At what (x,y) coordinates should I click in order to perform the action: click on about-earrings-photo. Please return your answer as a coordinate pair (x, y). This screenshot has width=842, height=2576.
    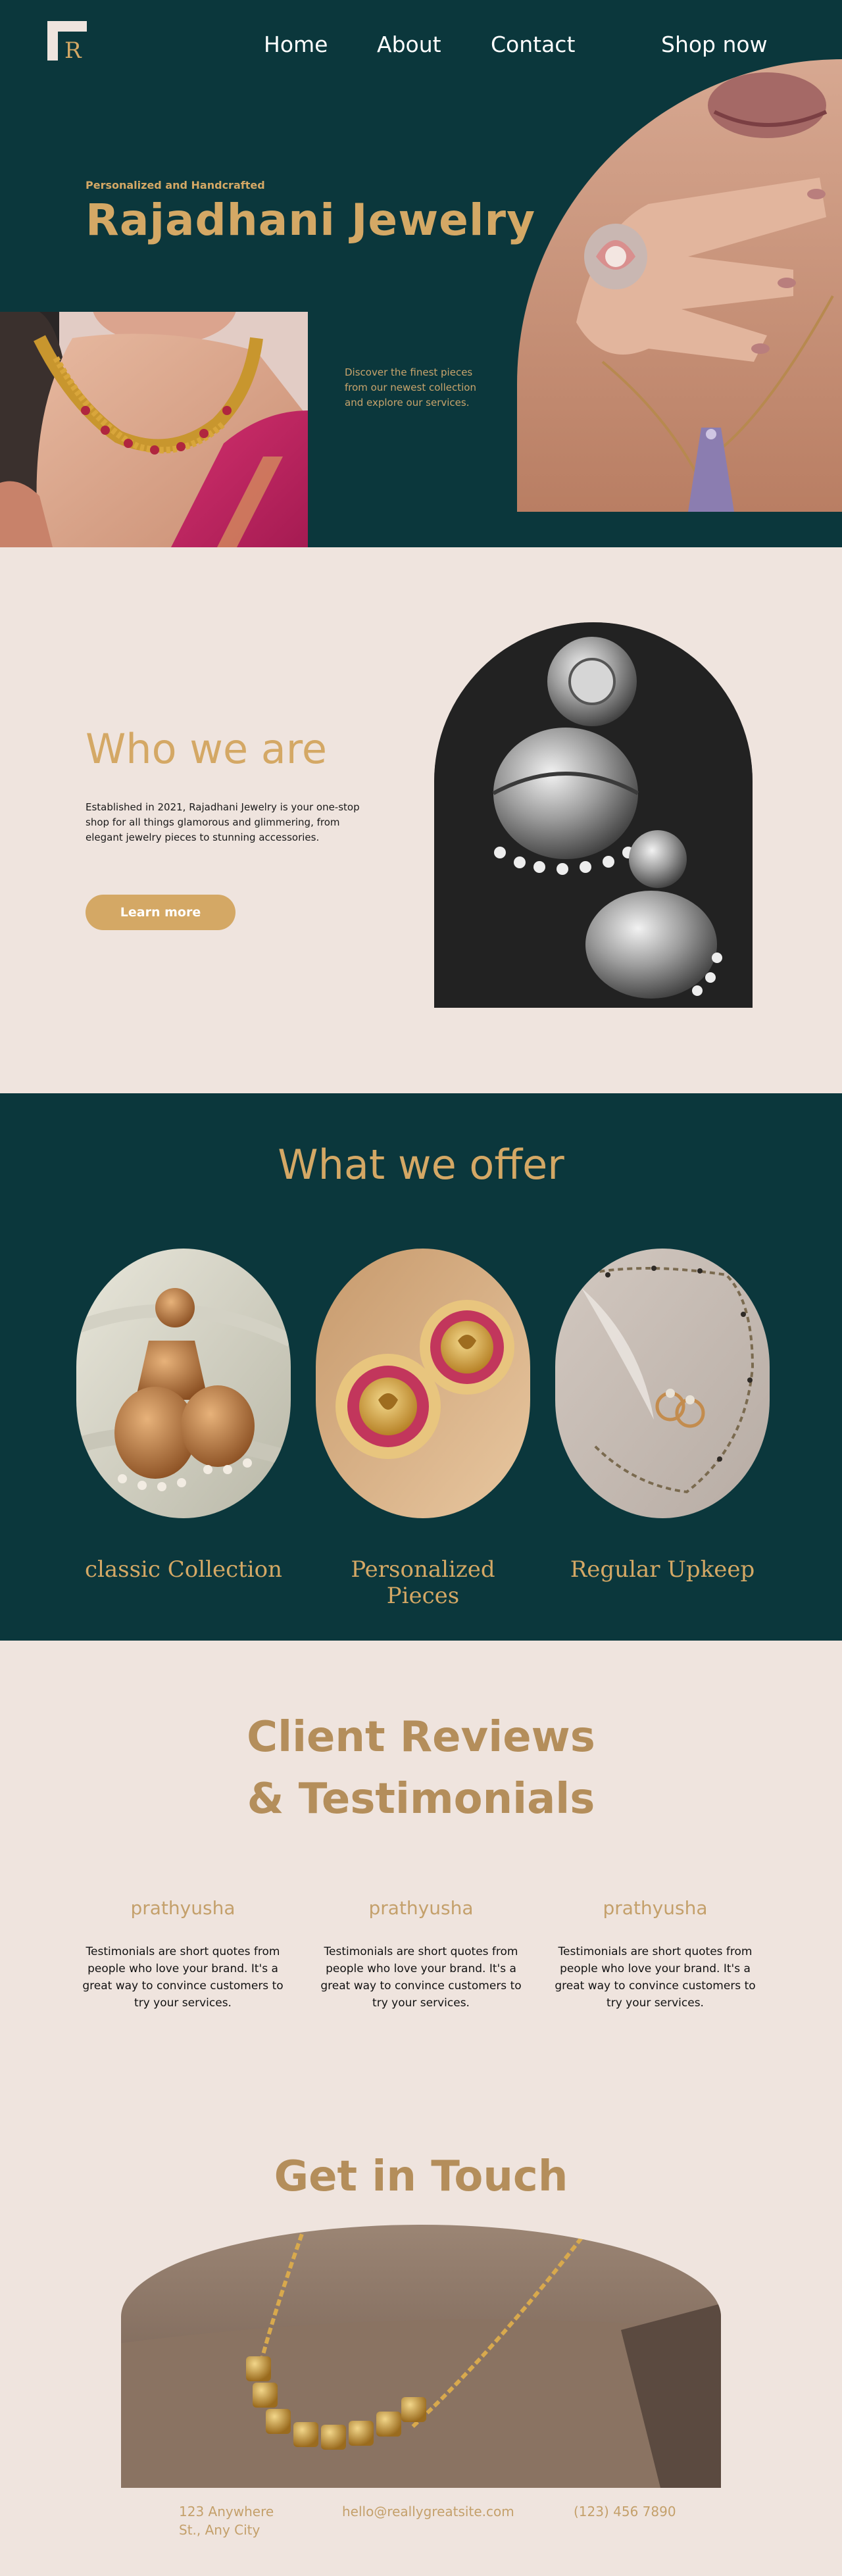
    Looking at the image, I should click on (593, 815).